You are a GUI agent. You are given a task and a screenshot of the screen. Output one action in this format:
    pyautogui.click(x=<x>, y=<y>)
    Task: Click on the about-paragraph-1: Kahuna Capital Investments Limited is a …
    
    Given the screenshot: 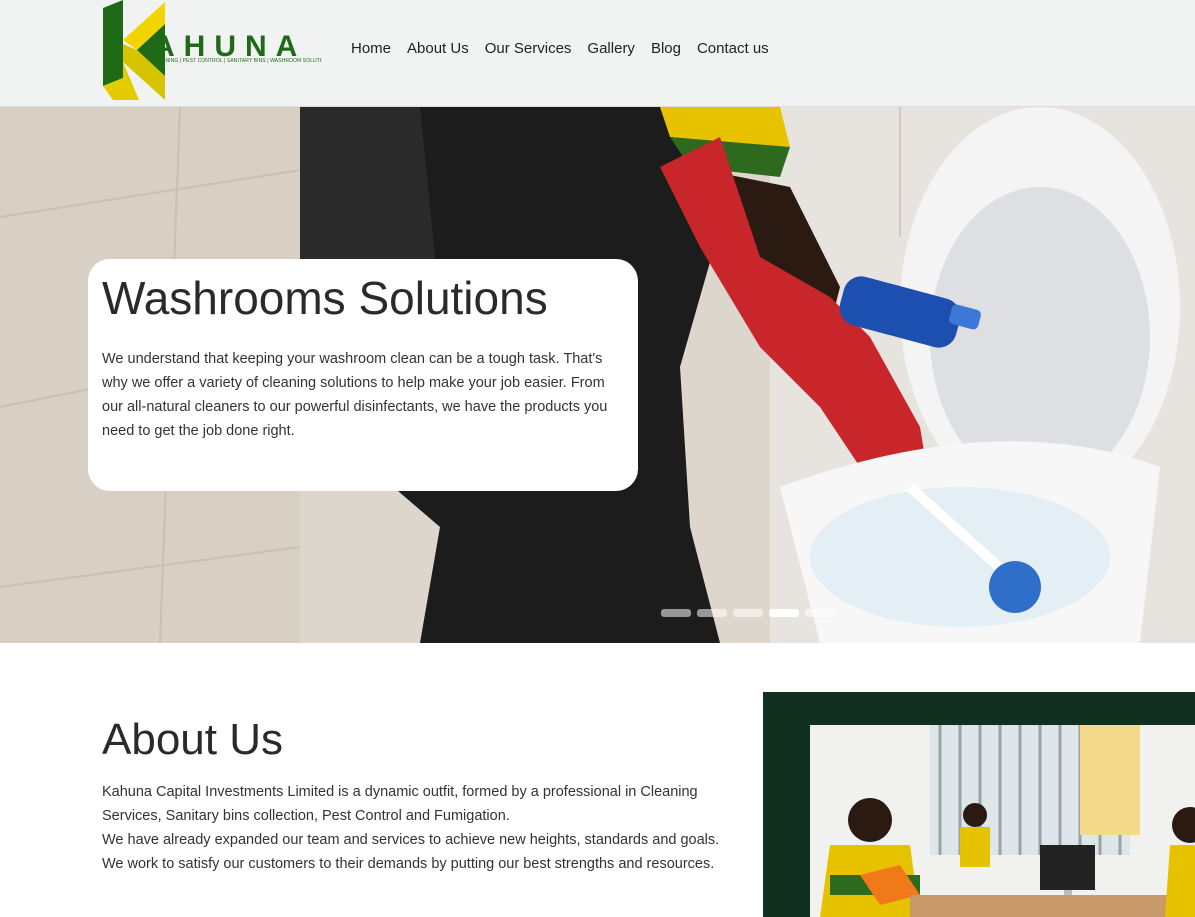 What is the action you would take?
    pyautogui.click(x=400, y=804)
    